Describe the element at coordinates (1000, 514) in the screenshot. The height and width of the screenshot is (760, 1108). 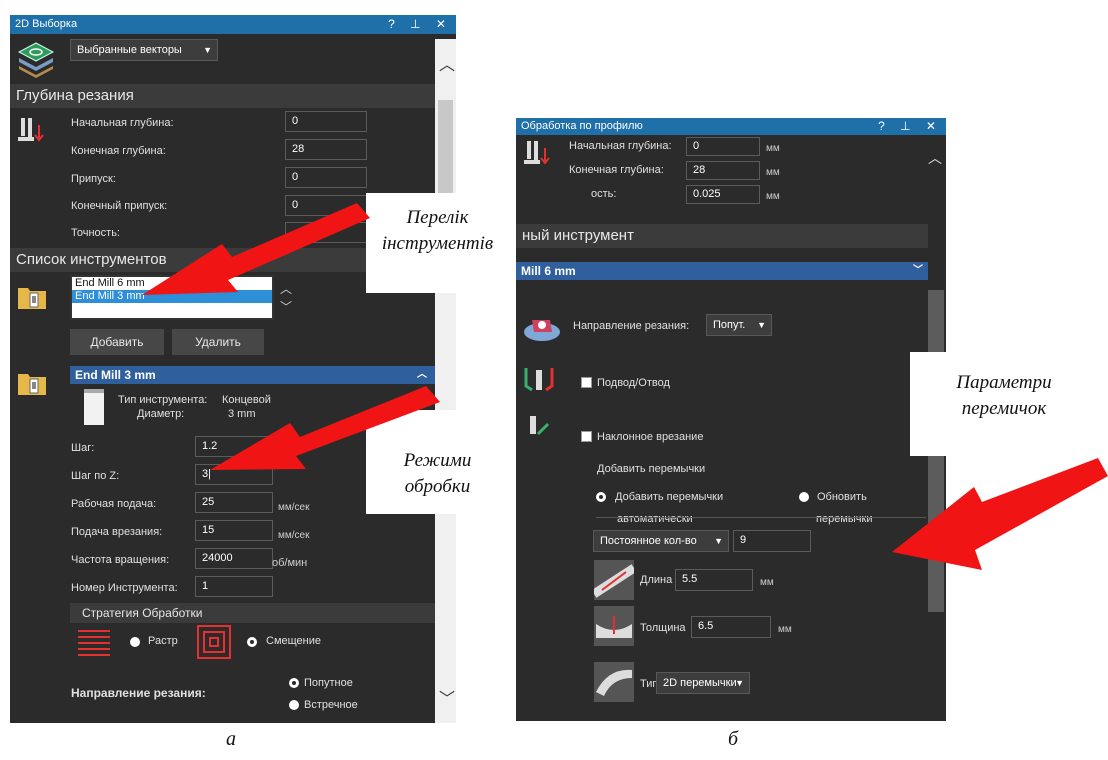
I see `arrow-tab-params` at that location.